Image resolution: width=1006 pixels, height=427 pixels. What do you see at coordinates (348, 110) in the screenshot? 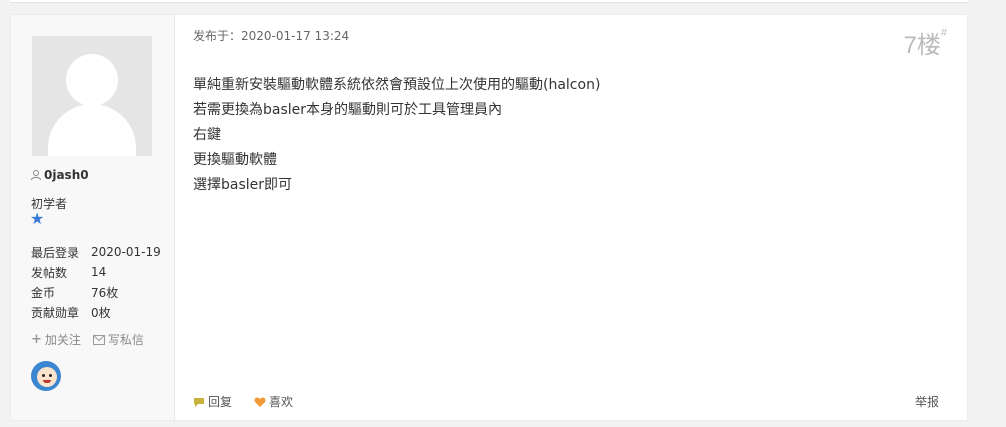
I see `post-line: 若需更換為basler本身的驅動則可於工具管理員內` at bounding box center [348, 110].